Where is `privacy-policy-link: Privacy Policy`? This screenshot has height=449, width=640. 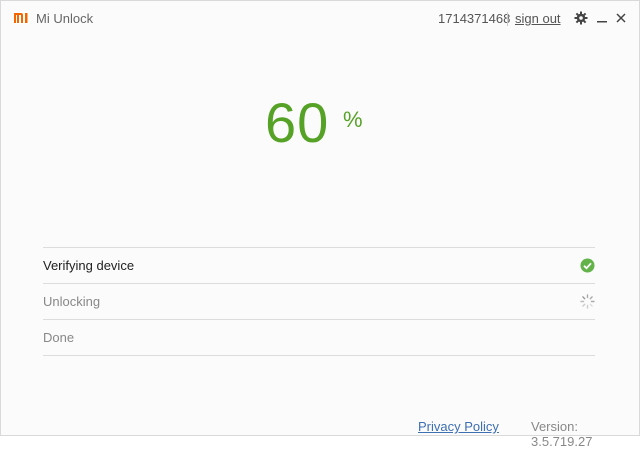 privacy-policy-link: Privacy Policy is located at coordinates (458, 426).